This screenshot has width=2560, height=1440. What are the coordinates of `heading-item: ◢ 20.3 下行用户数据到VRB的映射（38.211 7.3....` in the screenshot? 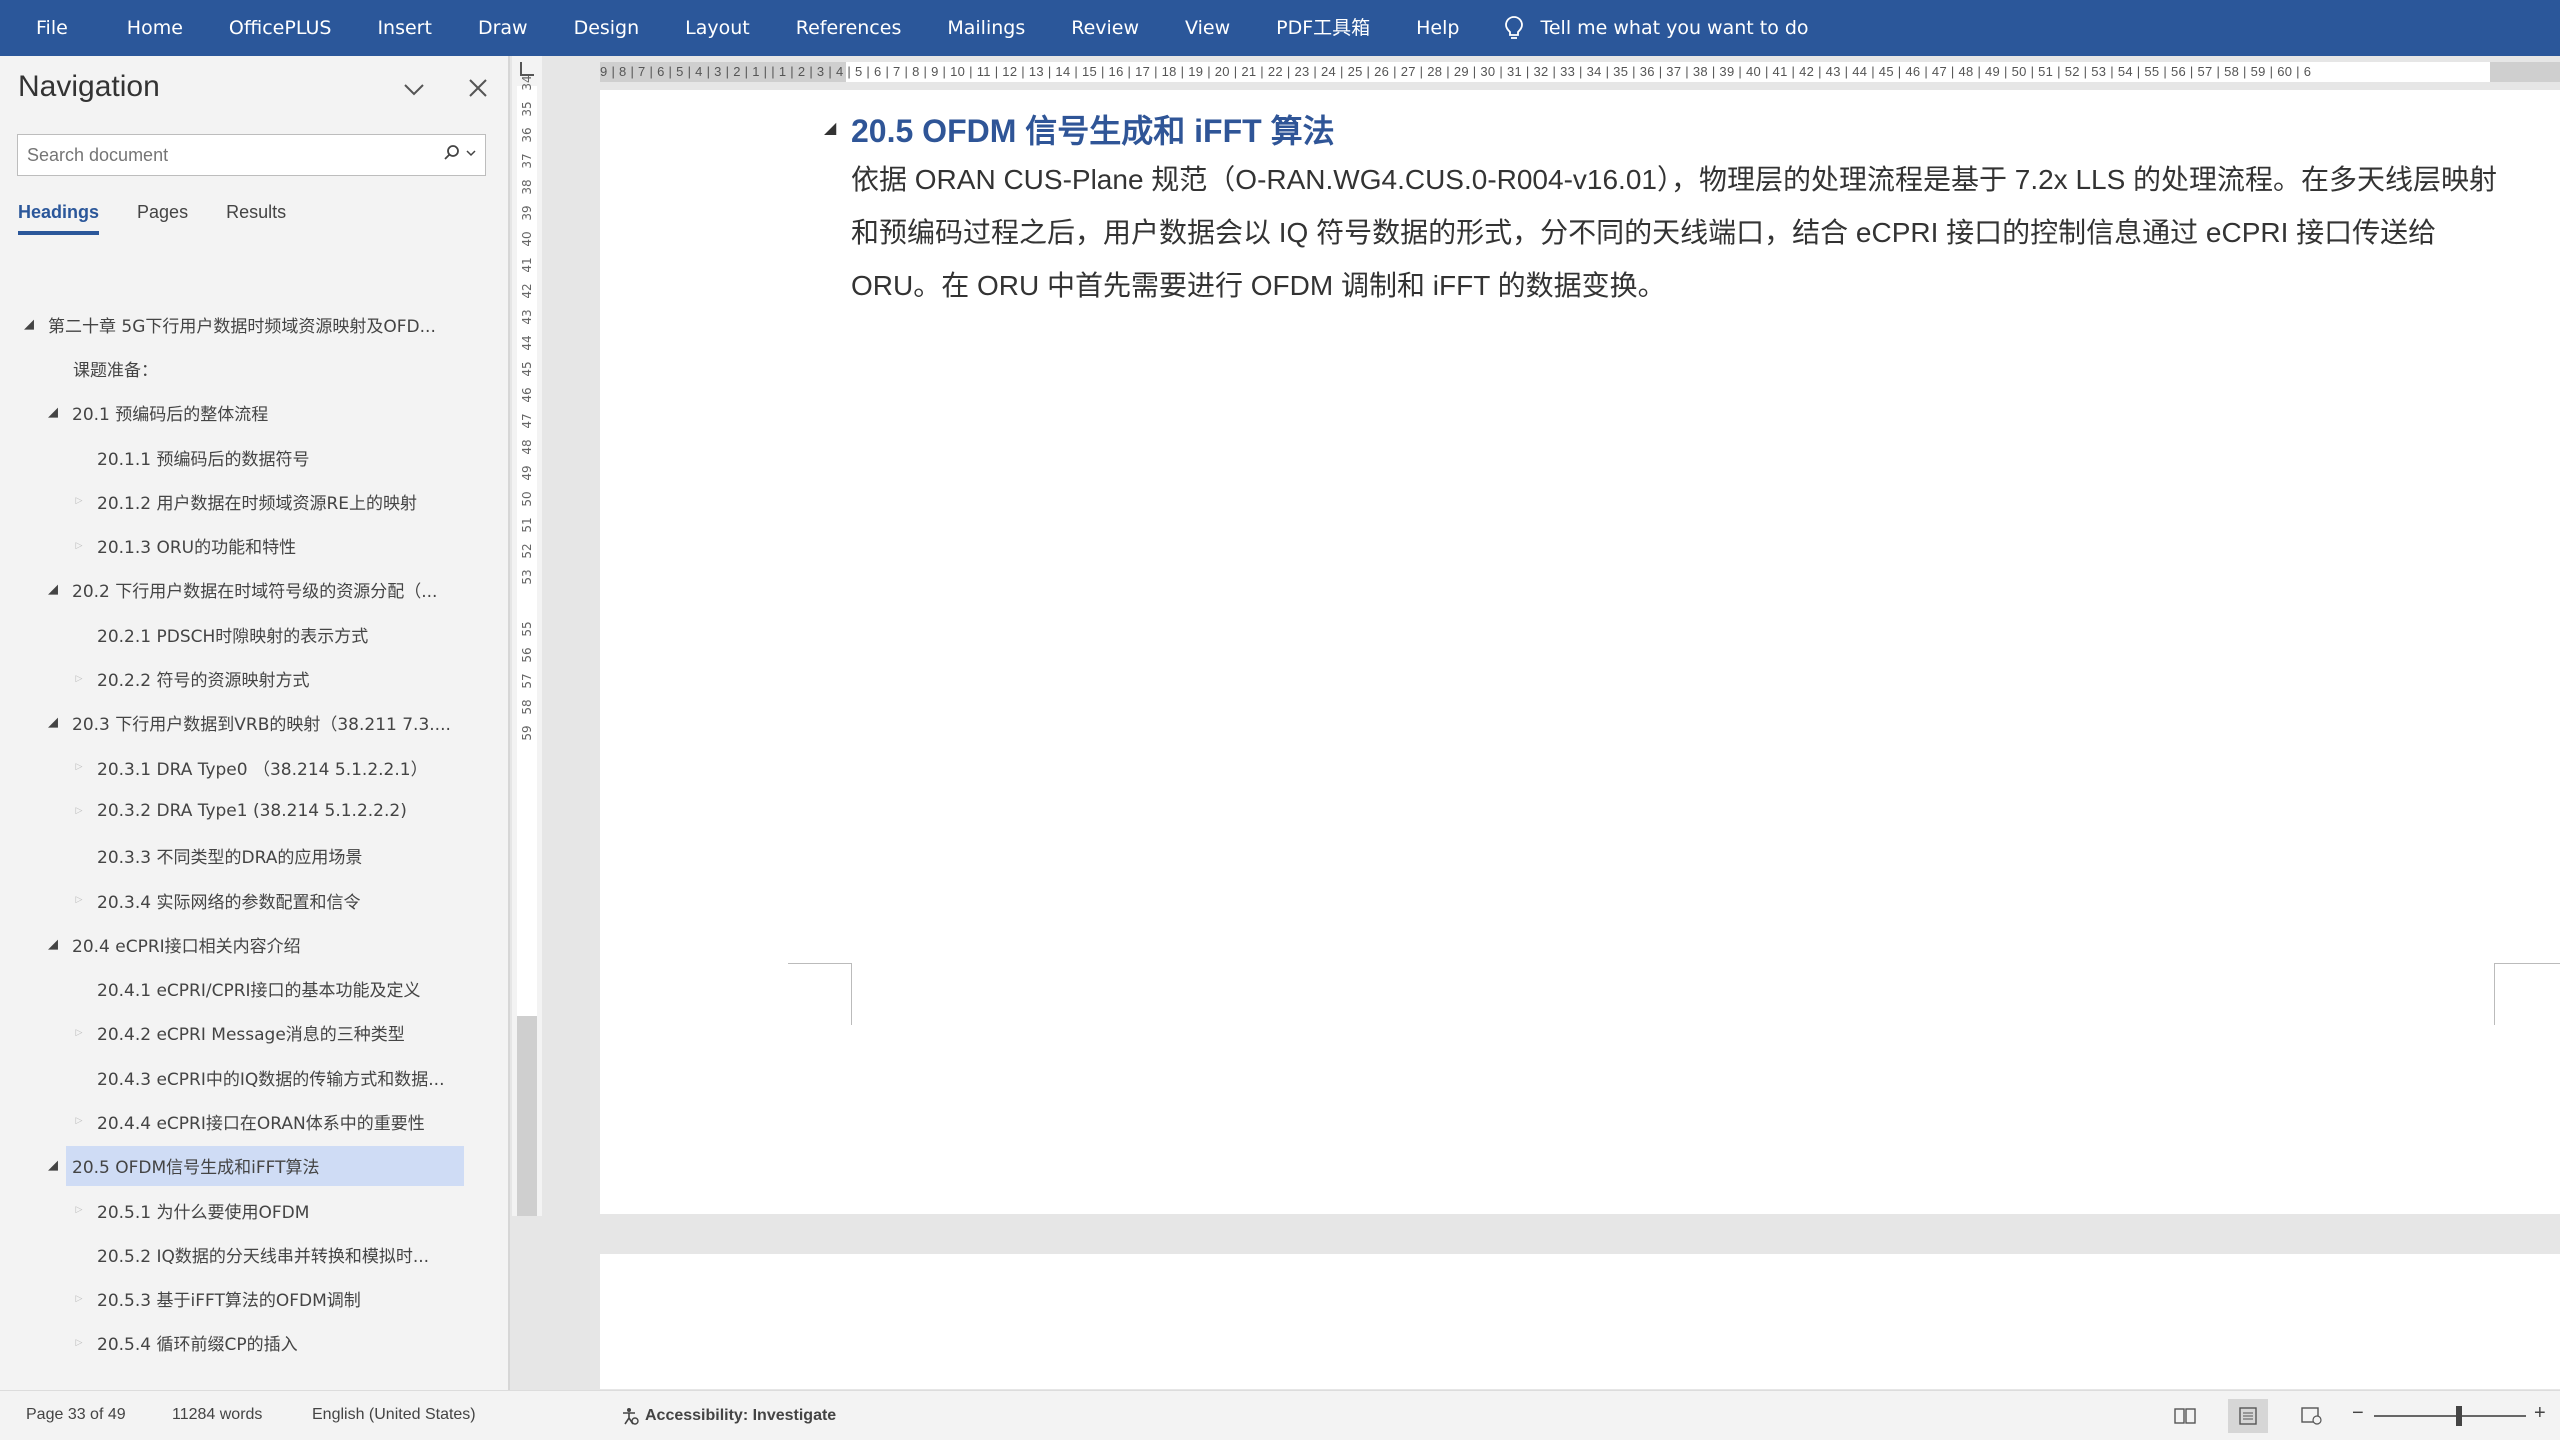 It's located at (255, 723).